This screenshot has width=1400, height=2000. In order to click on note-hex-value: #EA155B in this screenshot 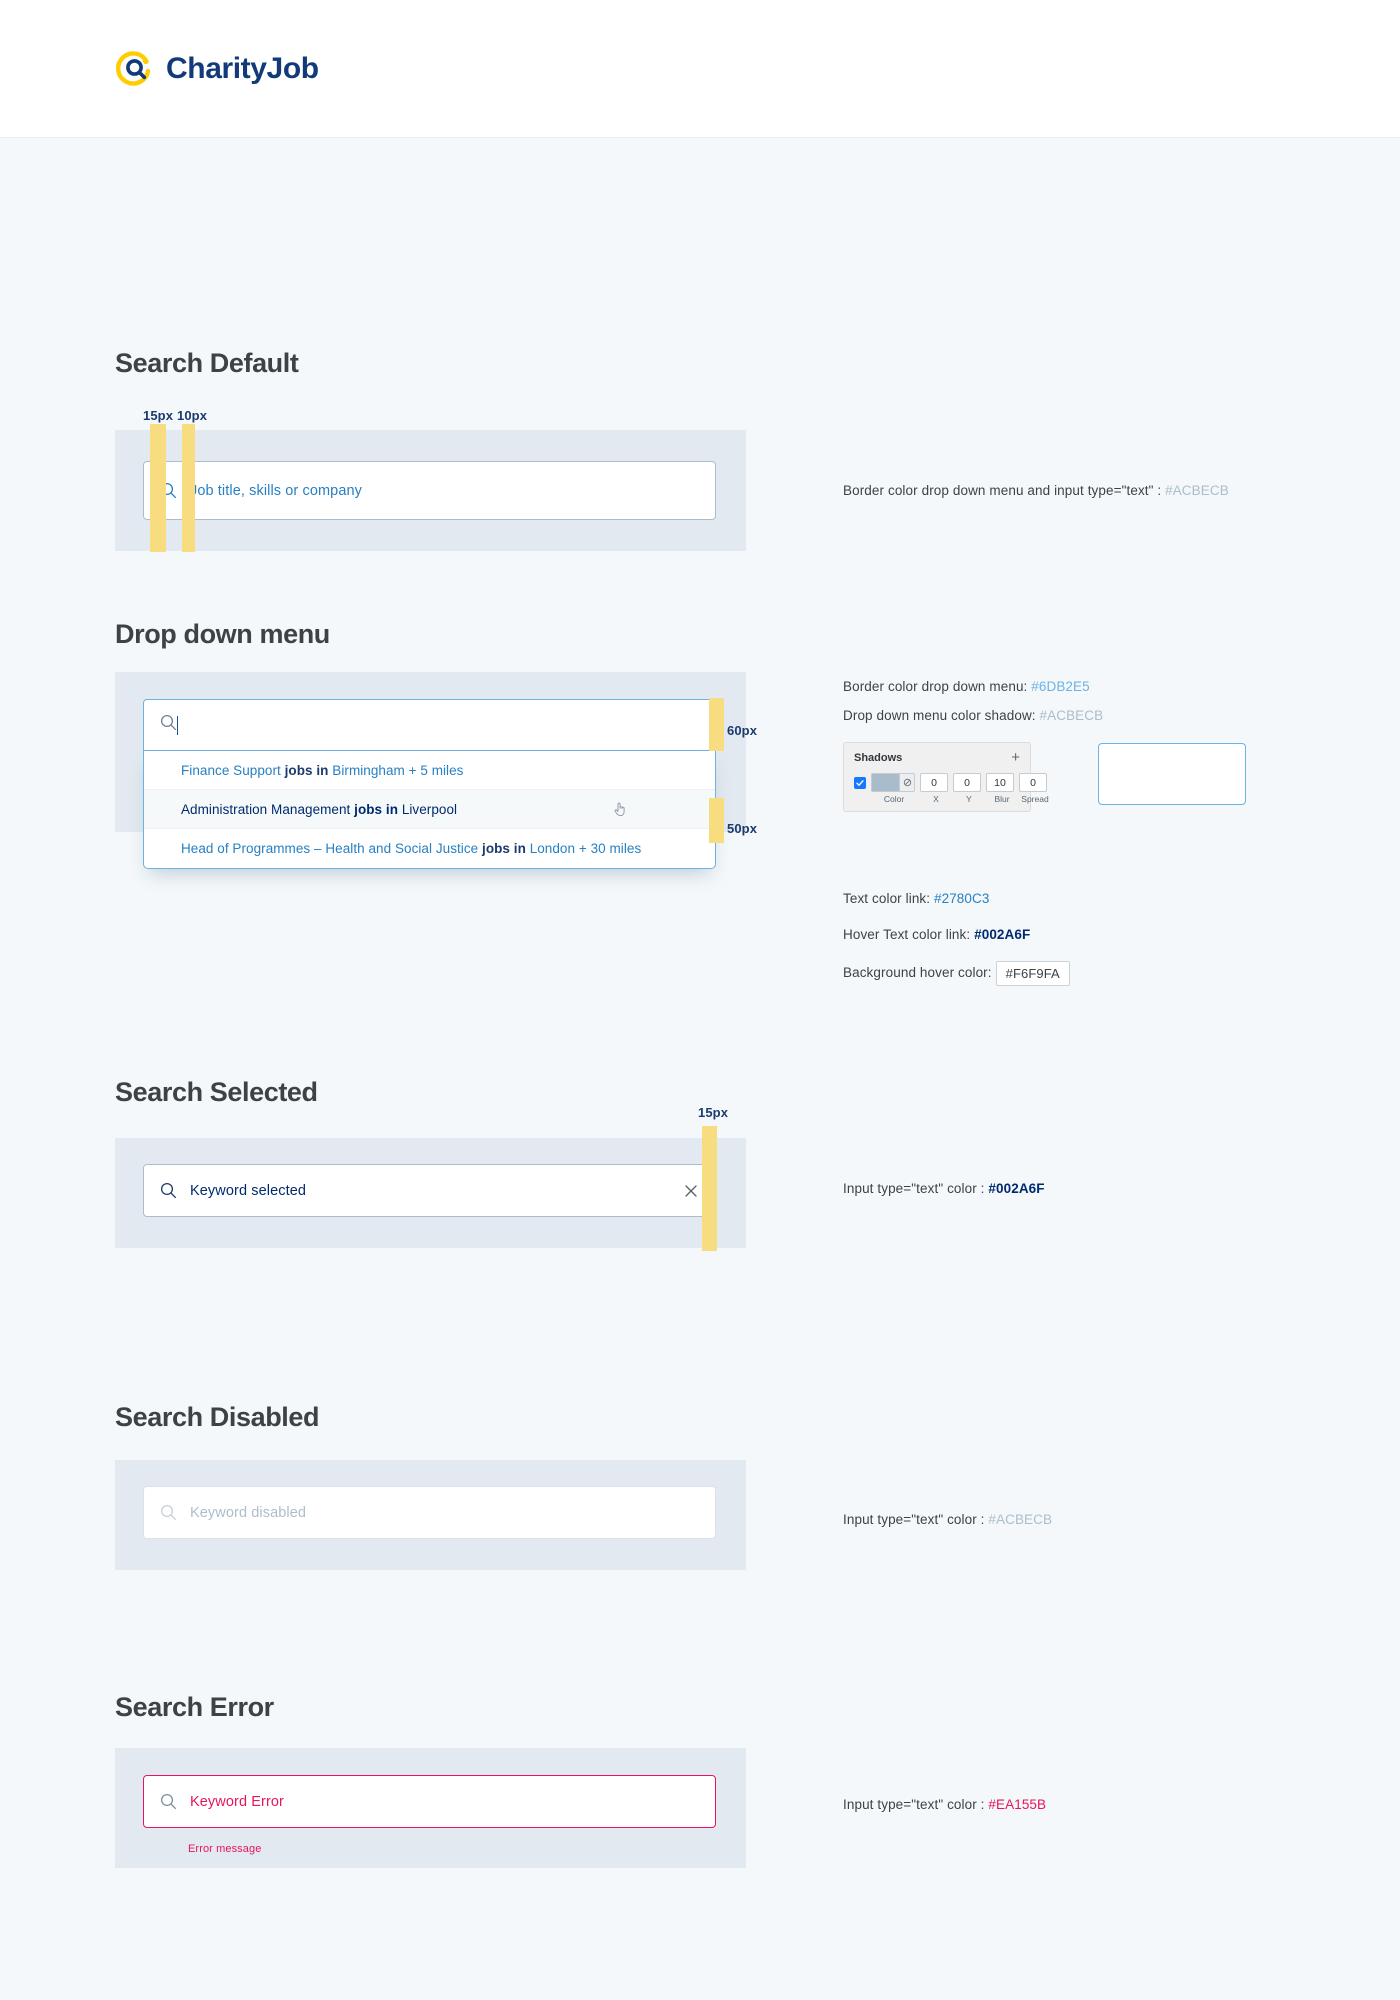, I will do `click(1017, 1804)`.